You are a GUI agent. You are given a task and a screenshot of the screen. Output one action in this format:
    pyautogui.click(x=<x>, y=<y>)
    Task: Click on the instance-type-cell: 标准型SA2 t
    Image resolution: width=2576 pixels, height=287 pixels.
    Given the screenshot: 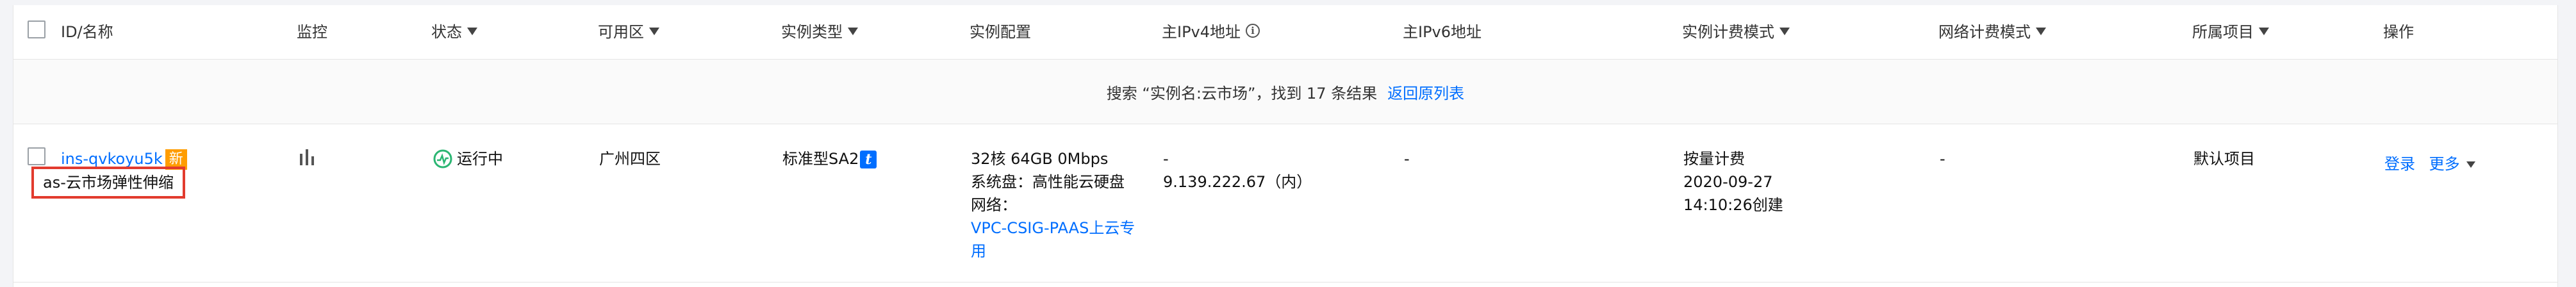 What is the action you would take?
    pyautogui.click(x=829, y=158)
    